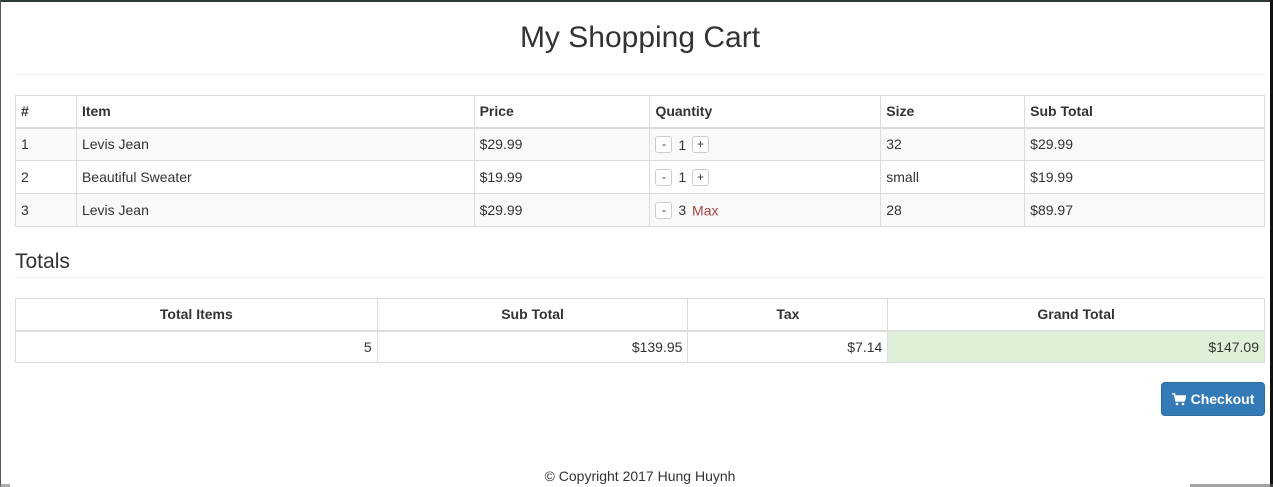 The width and height of the screenshot is (1273, 487). What do you see at coordinates (1144, 210) in the screenshot?
I see `item-subtotal: $89.97` at bounding box center [1144, 210].